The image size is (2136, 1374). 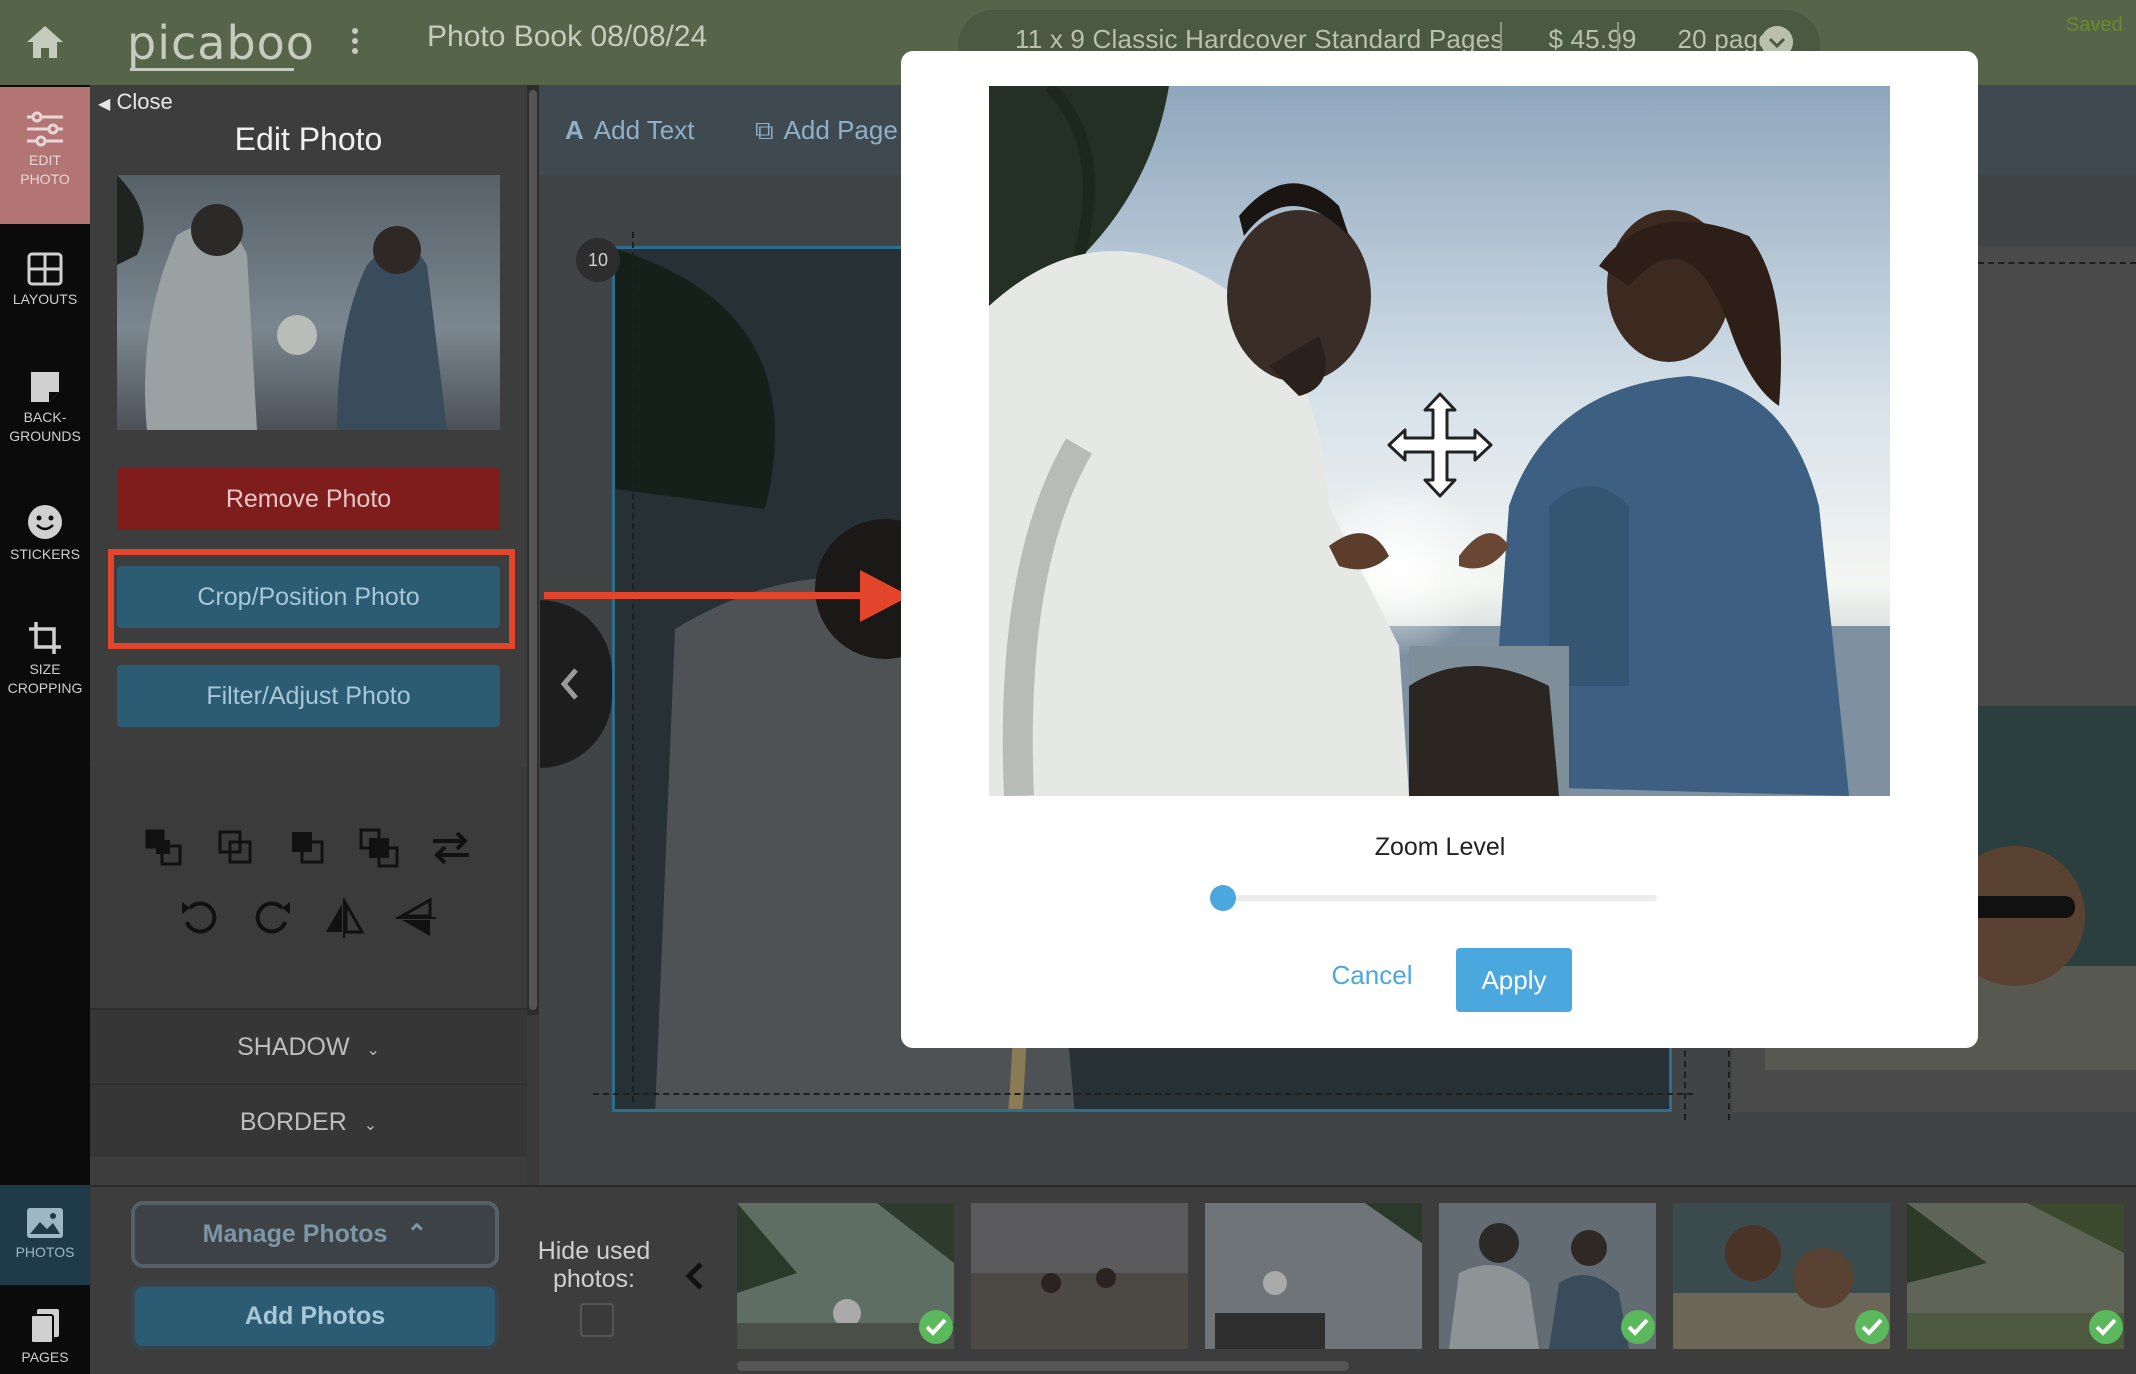 I want to click on rail-edit-photo: EDIT PHOTO, so click(x=45, y=155).